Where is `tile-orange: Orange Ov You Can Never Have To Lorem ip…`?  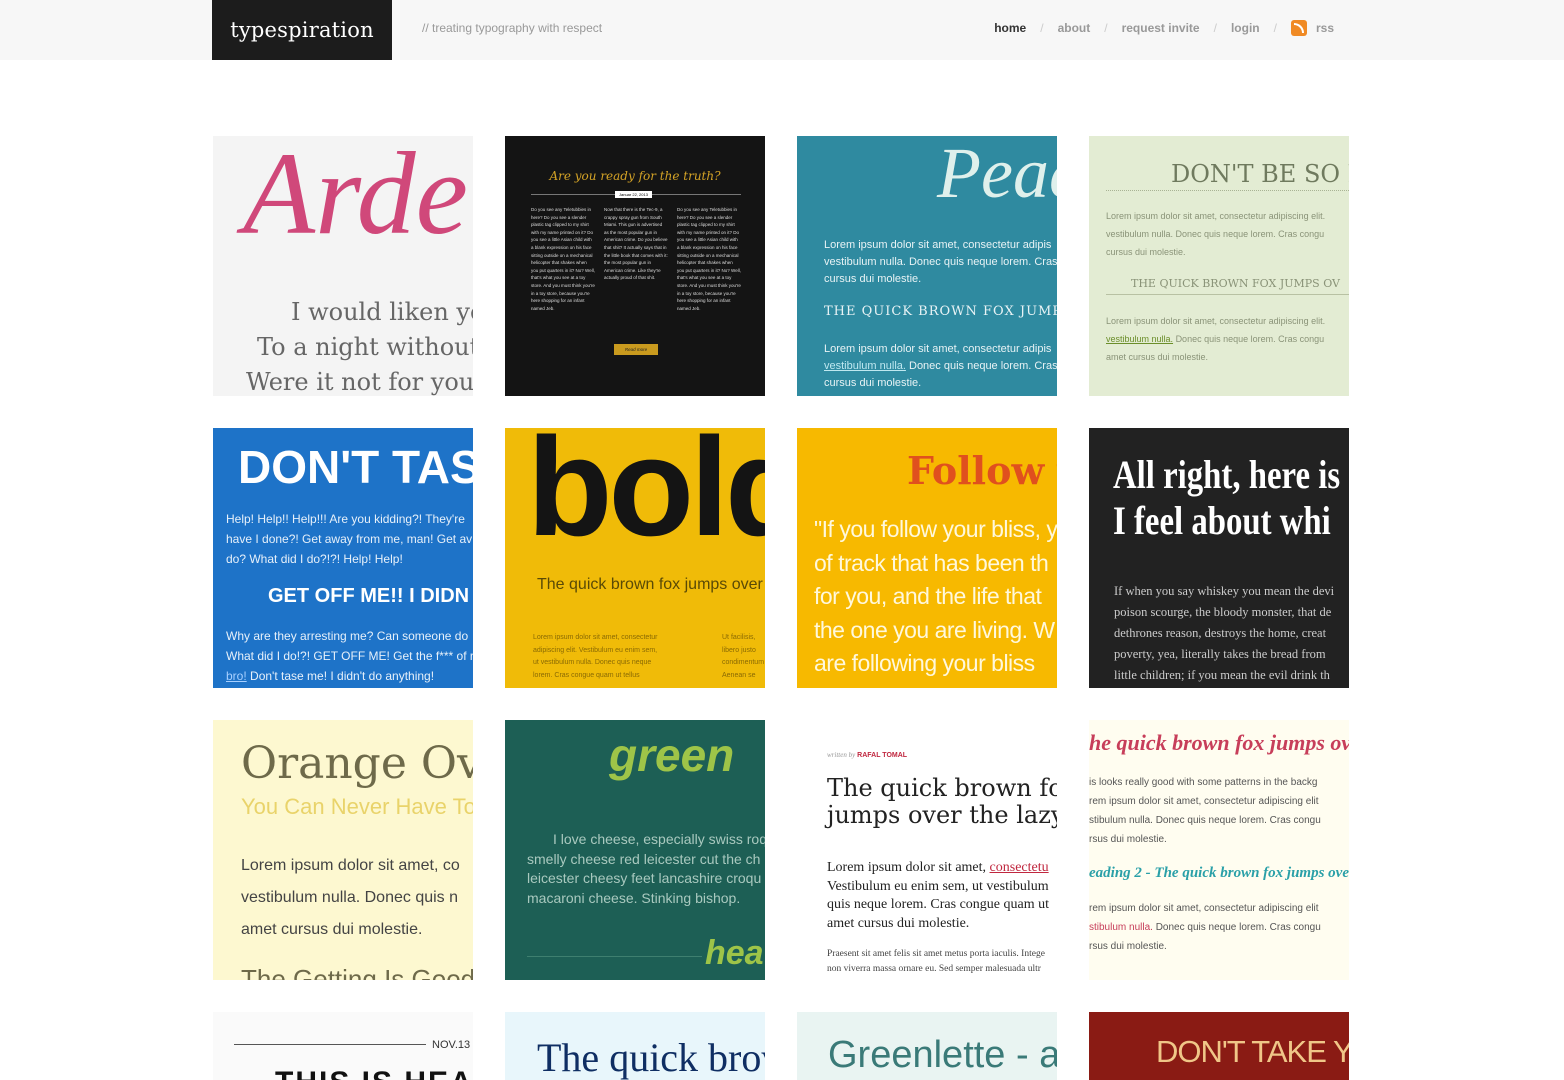
tile-orange: Orange Ov You Can Never Have To Lorem ip… is located at coordinates (343, 850).